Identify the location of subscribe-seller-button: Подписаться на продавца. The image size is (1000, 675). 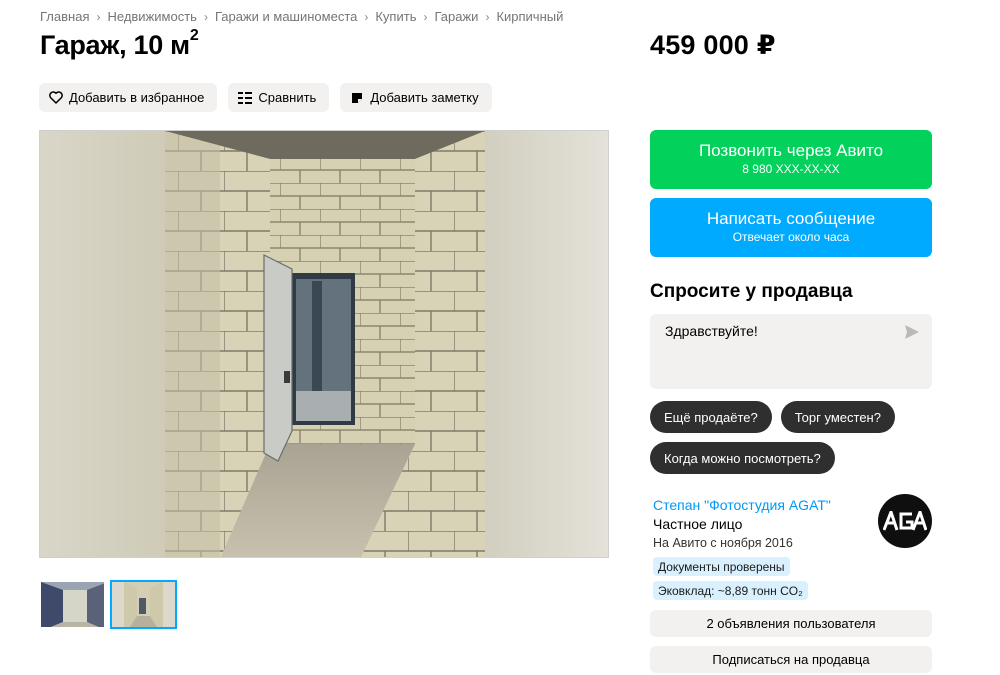
(791, 659).